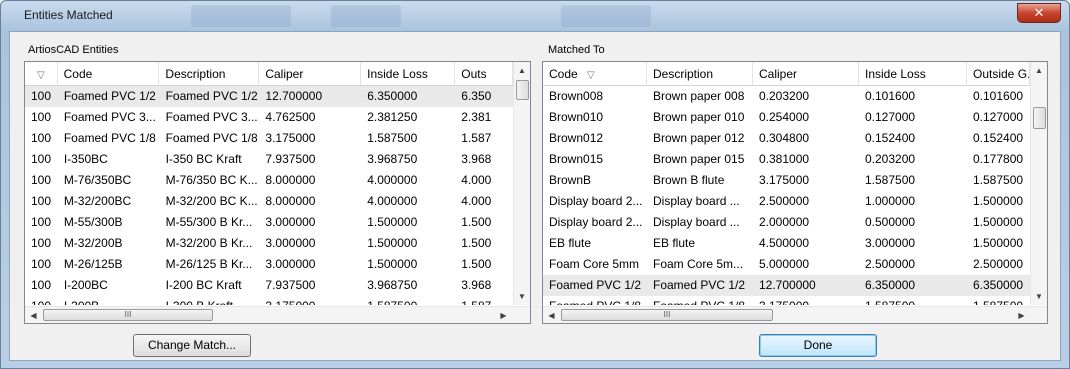 This screenshot has width=1070, height=369. Describe the element at coordinates (290, 201) in the screenshot. I see `cell-caliper: 8.000000` at that location.